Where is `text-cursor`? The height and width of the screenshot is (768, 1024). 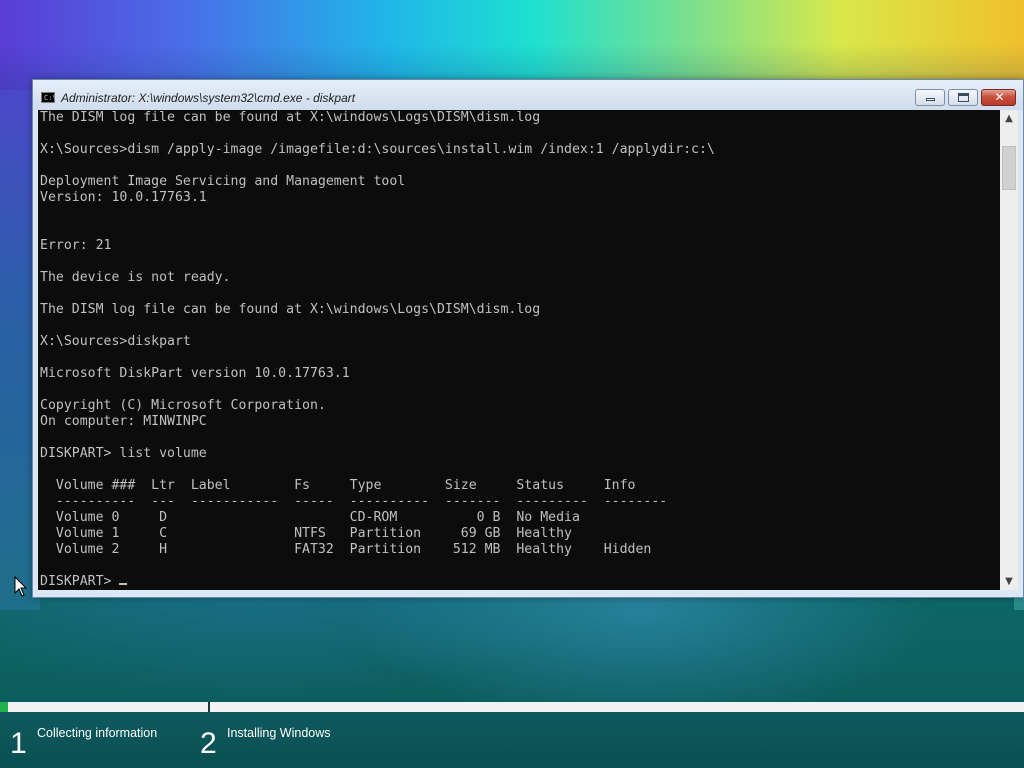 text-cursor is located at coordinates (123, 584).